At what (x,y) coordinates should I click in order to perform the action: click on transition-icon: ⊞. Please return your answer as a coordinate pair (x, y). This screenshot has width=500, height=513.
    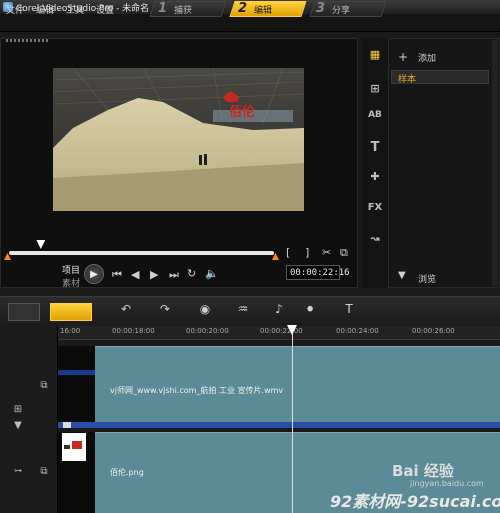
    Looking at the image, I should click on (375, 89).